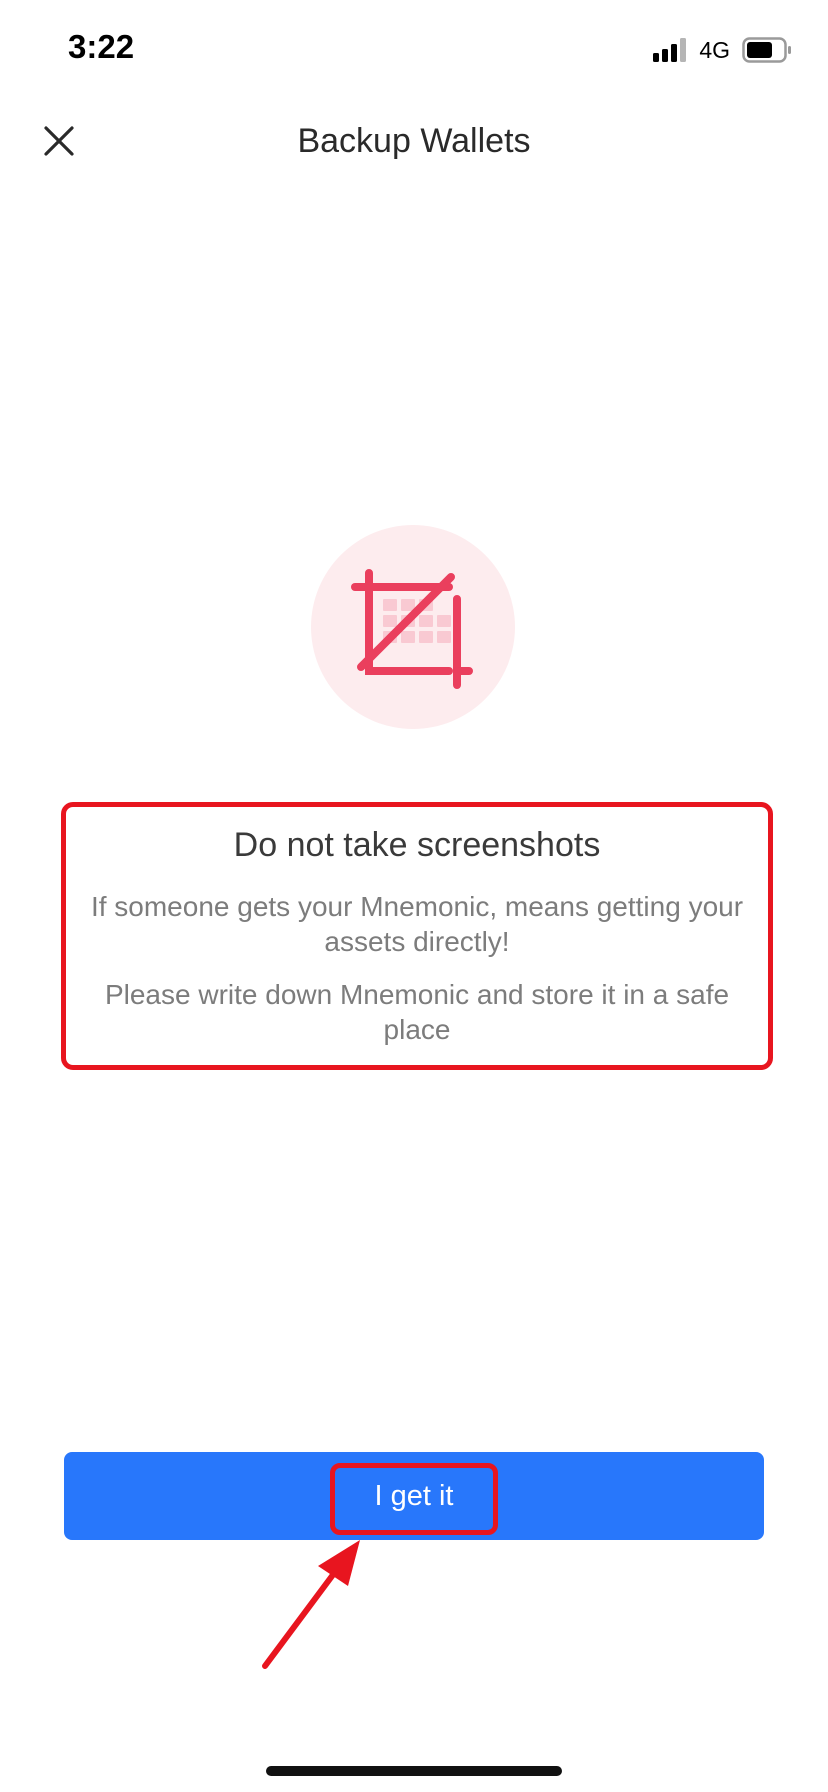 The image size is (828, 1792). I want to click on no-screenshot-crop-icon, so click(412, 629).